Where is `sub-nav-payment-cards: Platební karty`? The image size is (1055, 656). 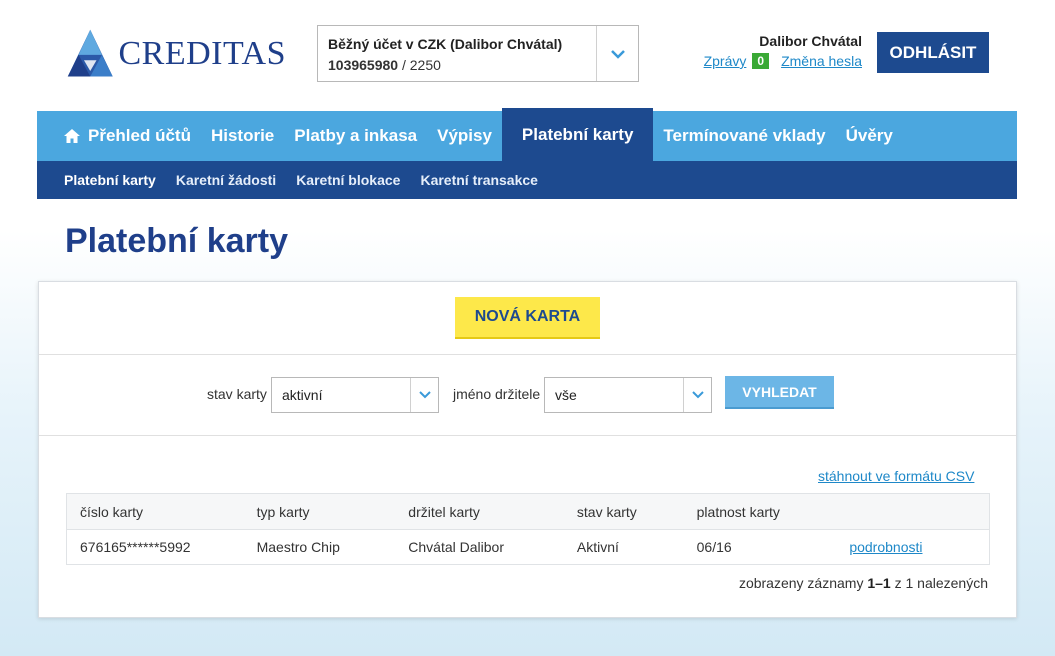 sub-nav-payment-cards: Platební karty is located at coordinates (110, 180).